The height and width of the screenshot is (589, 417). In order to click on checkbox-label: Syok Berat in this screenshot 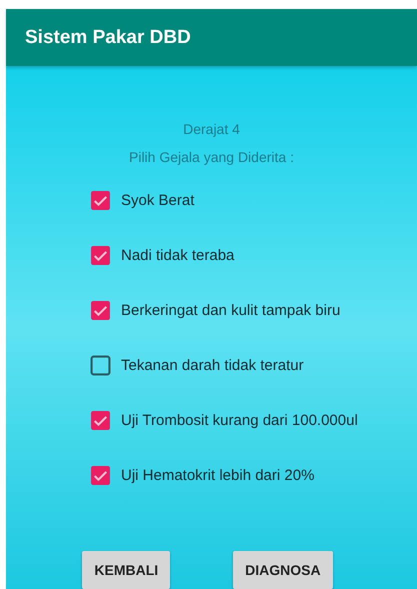, I will do `click(157, 200)`.